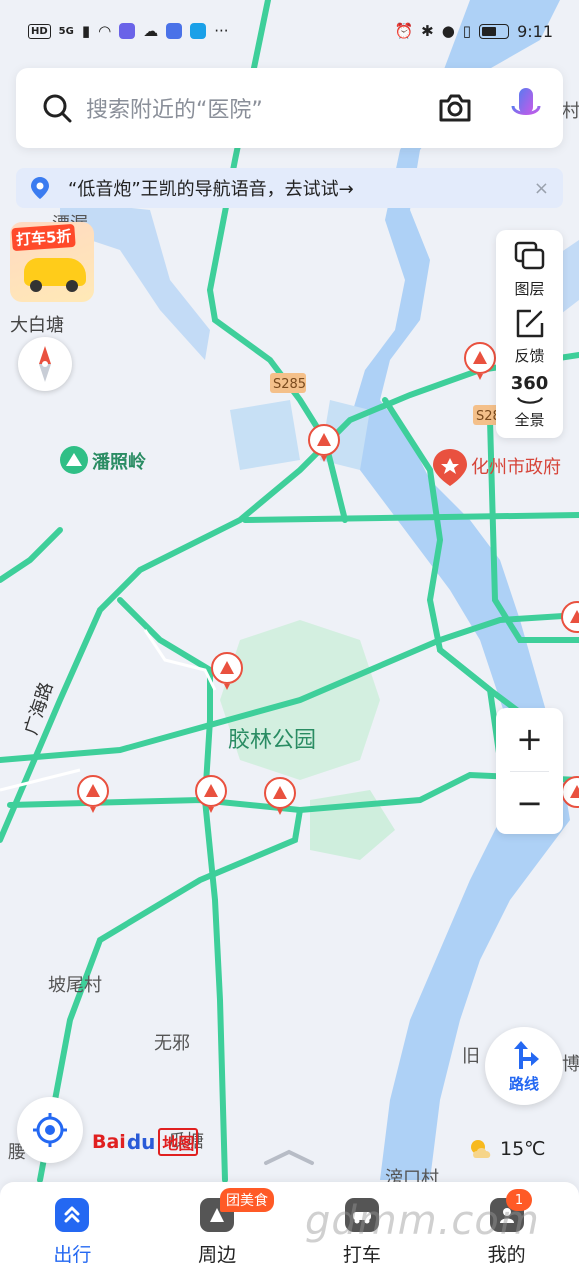  I want to click on app-icon, so click(127, 31).